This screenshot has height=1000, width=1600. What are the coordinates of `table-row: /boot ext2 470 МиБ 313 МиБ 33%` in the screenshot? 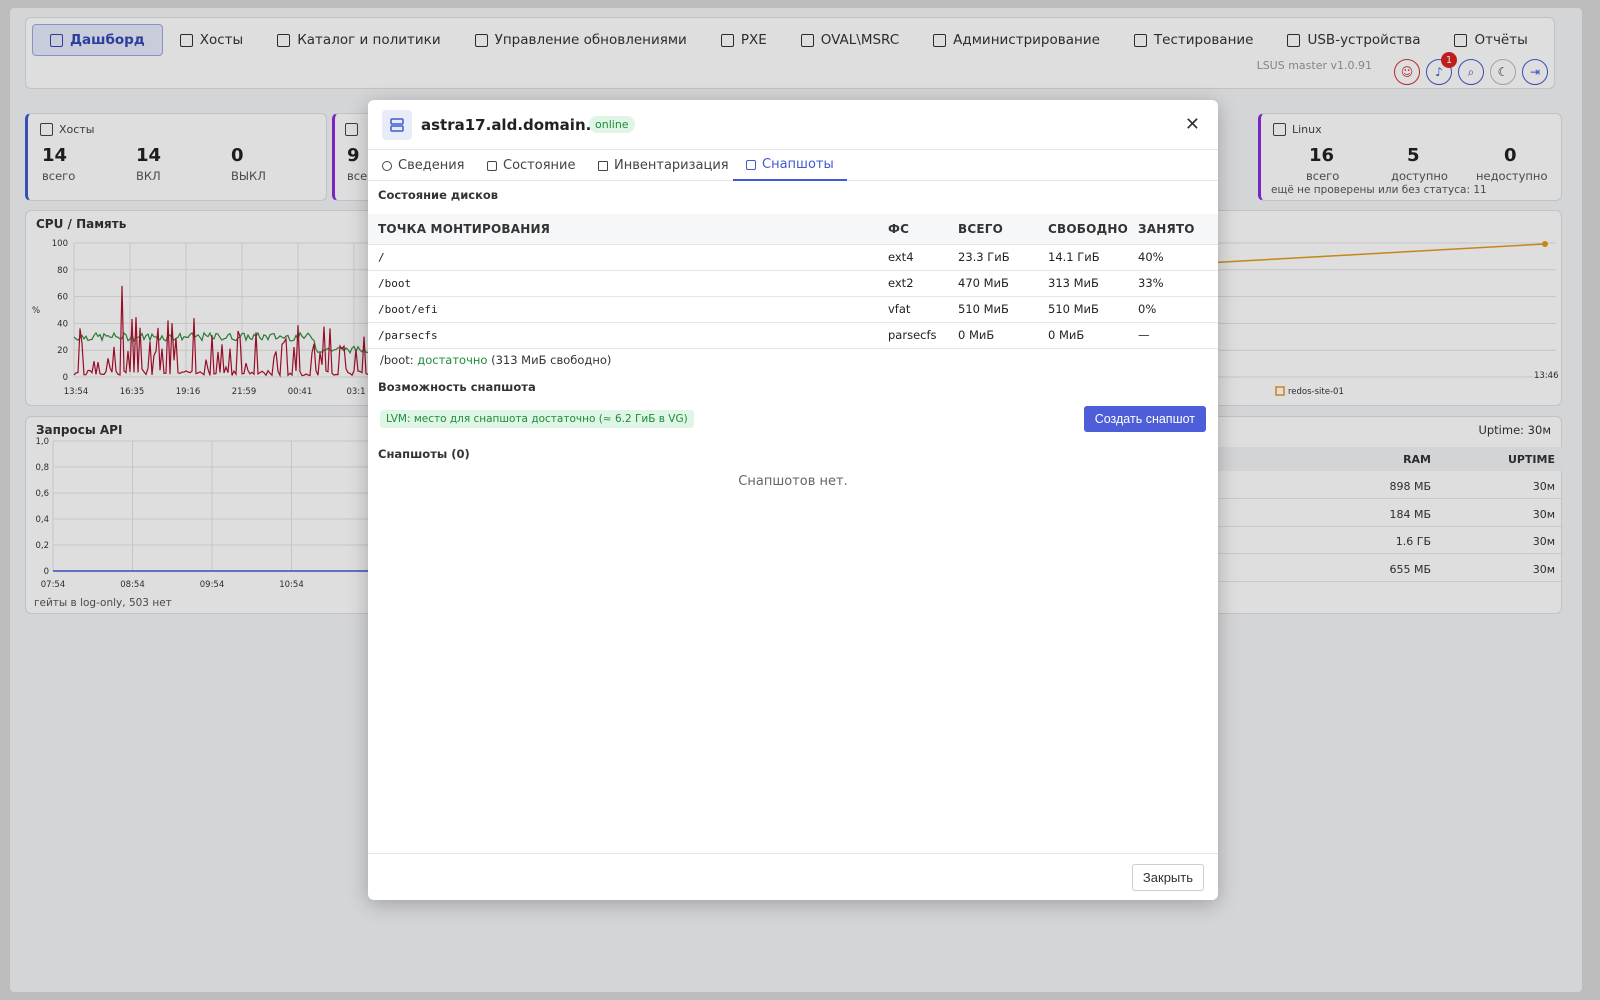 It's located at (793, 283).